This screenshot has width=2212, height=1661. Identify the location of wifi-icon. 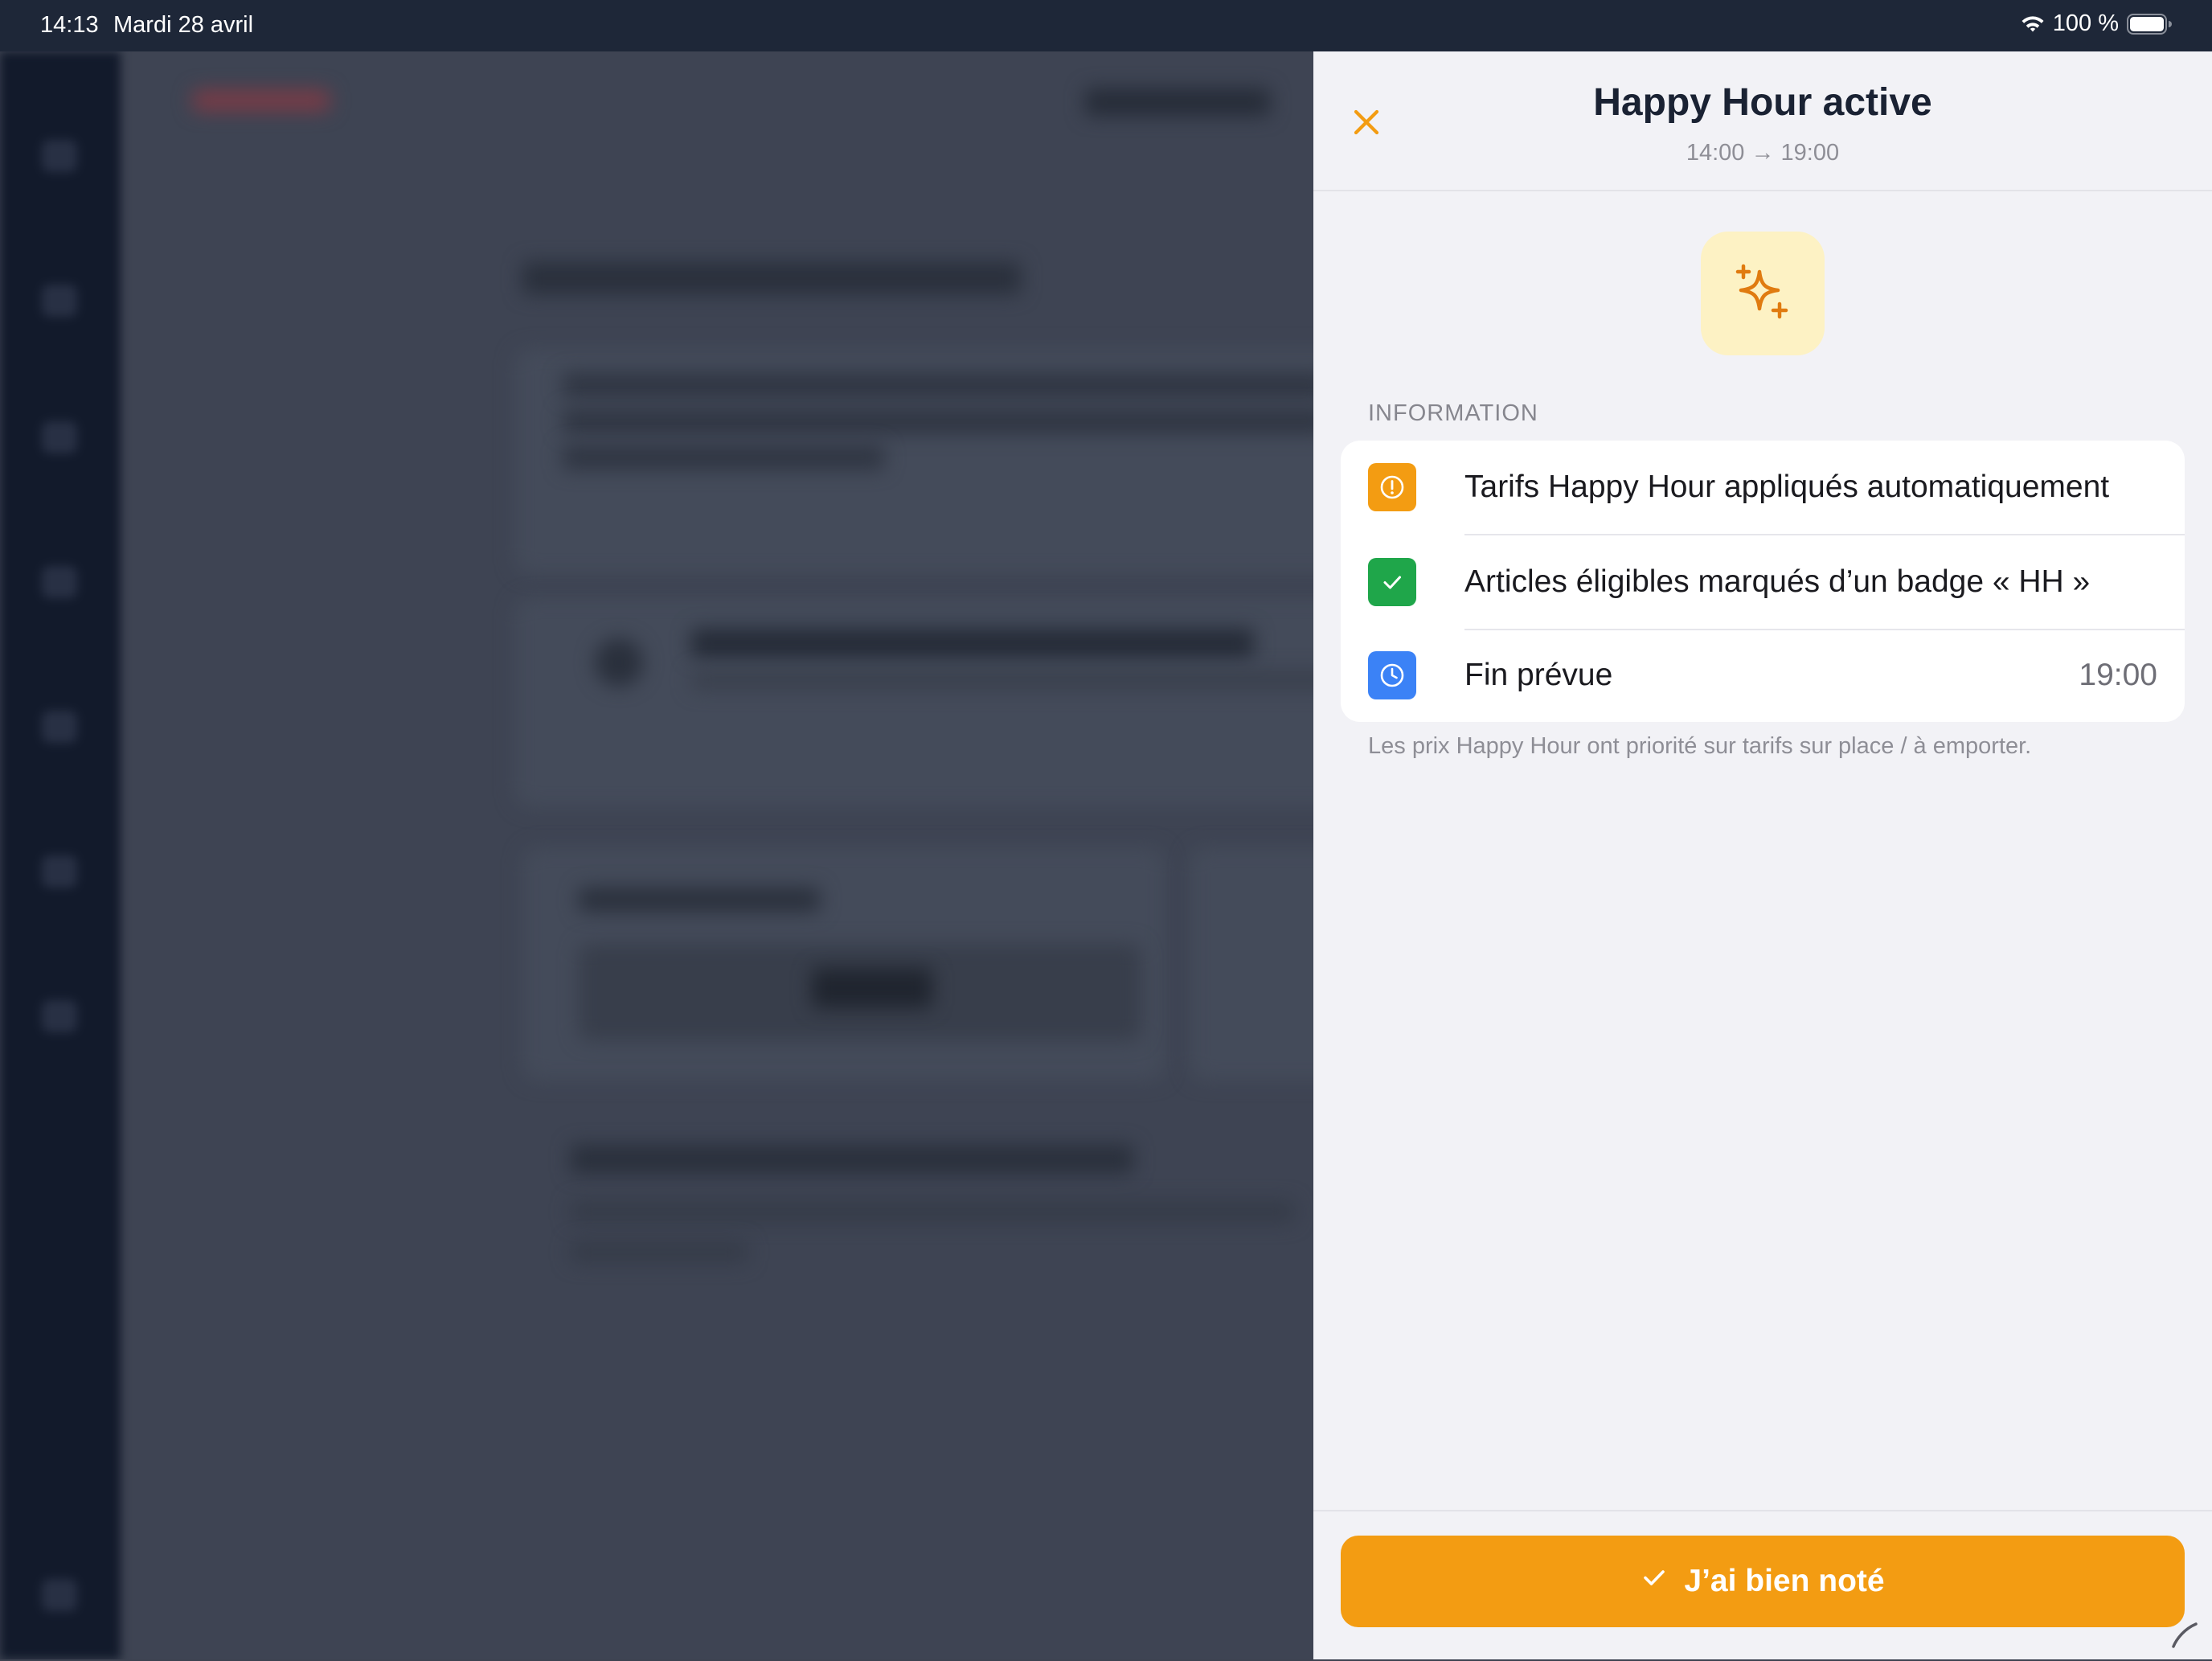
(2033, 24).